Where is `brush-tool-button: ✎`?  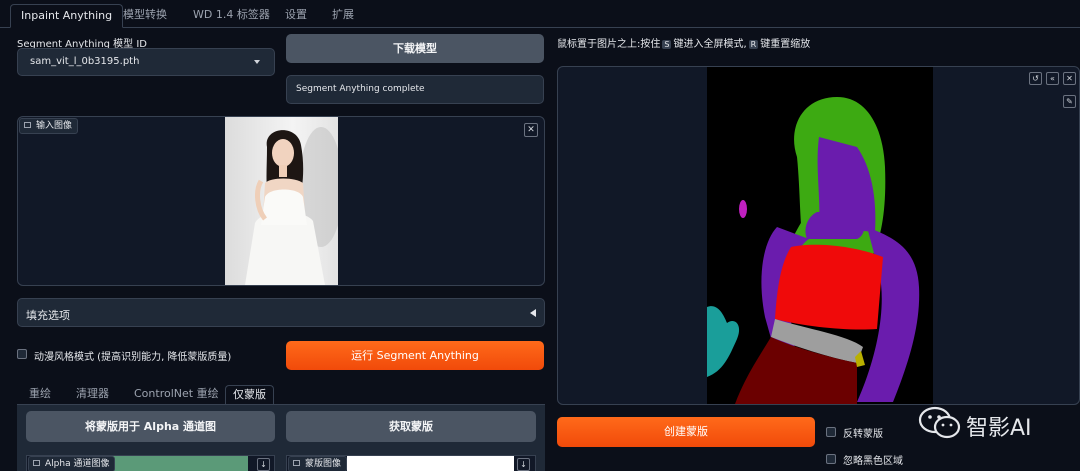 brush-tool-button: ✎ is located at coordinates (1069, 101).